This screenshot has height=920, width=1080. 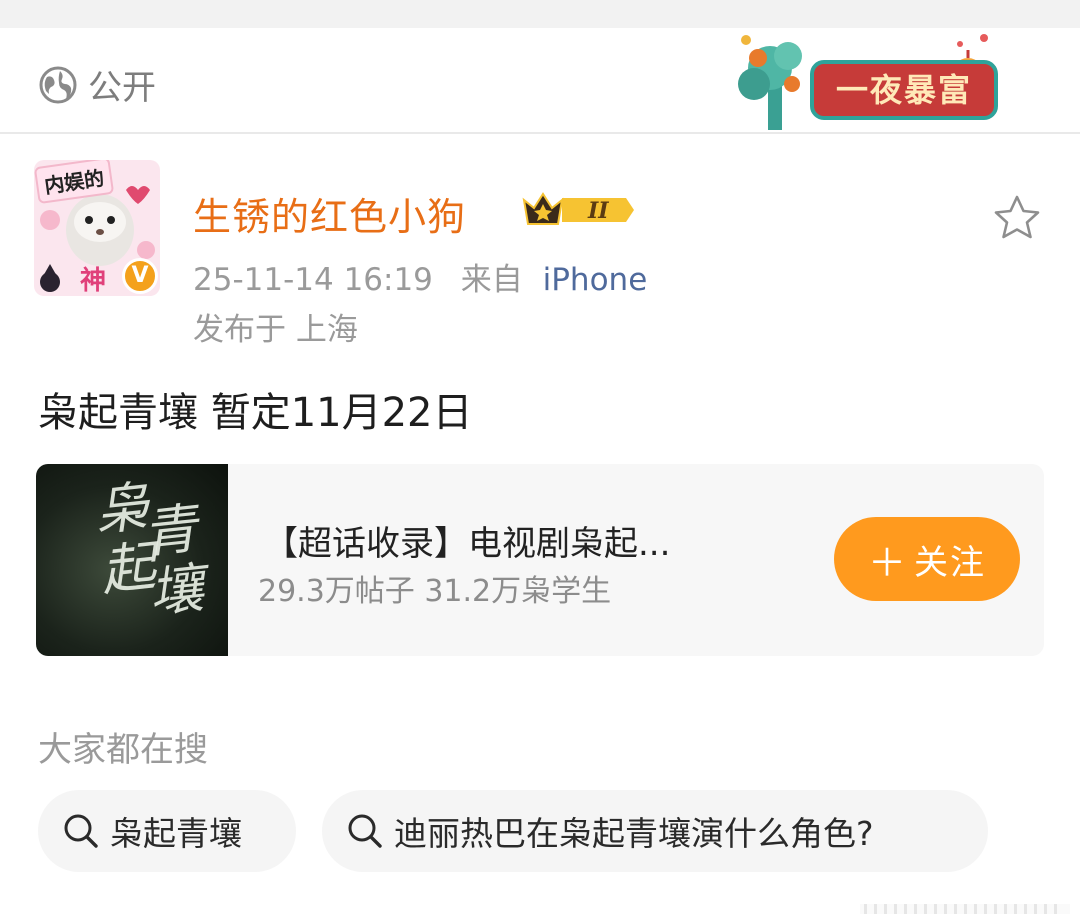 What do you see at coordinates (170, 531) in the screenshot?
I see `cover-char: 青` at bounding box center [170, 531].